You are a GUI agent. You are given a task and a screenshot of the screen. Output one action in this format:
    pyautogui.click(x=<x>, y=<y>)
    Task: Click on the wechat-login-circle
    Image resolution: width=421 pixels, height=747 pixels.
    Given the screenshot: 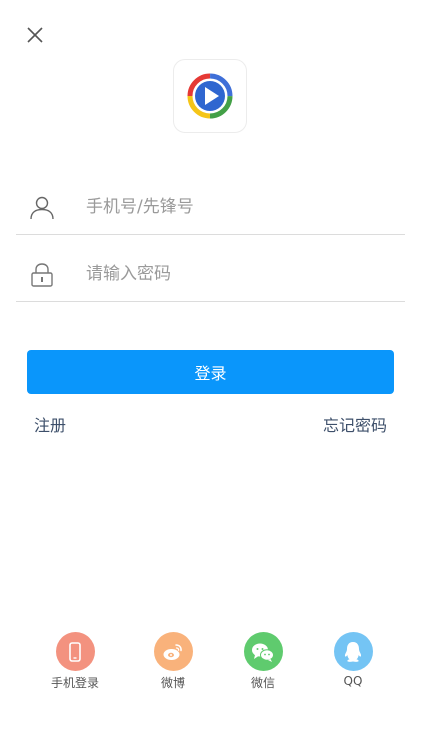 What is the action you would take?
    pyautogui.click(x=263, y=651)
    